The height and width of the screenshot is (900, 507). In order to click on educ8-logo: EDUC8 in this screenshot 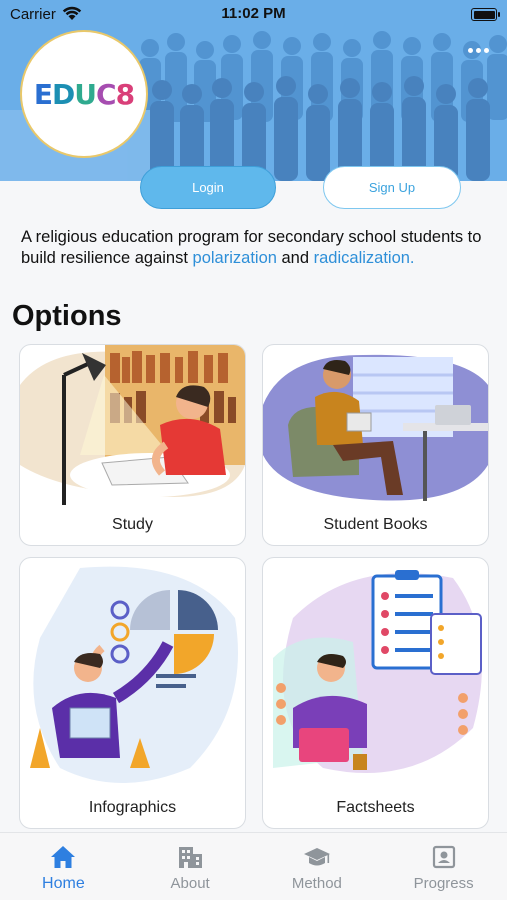, I will do `click(84, 94)`.